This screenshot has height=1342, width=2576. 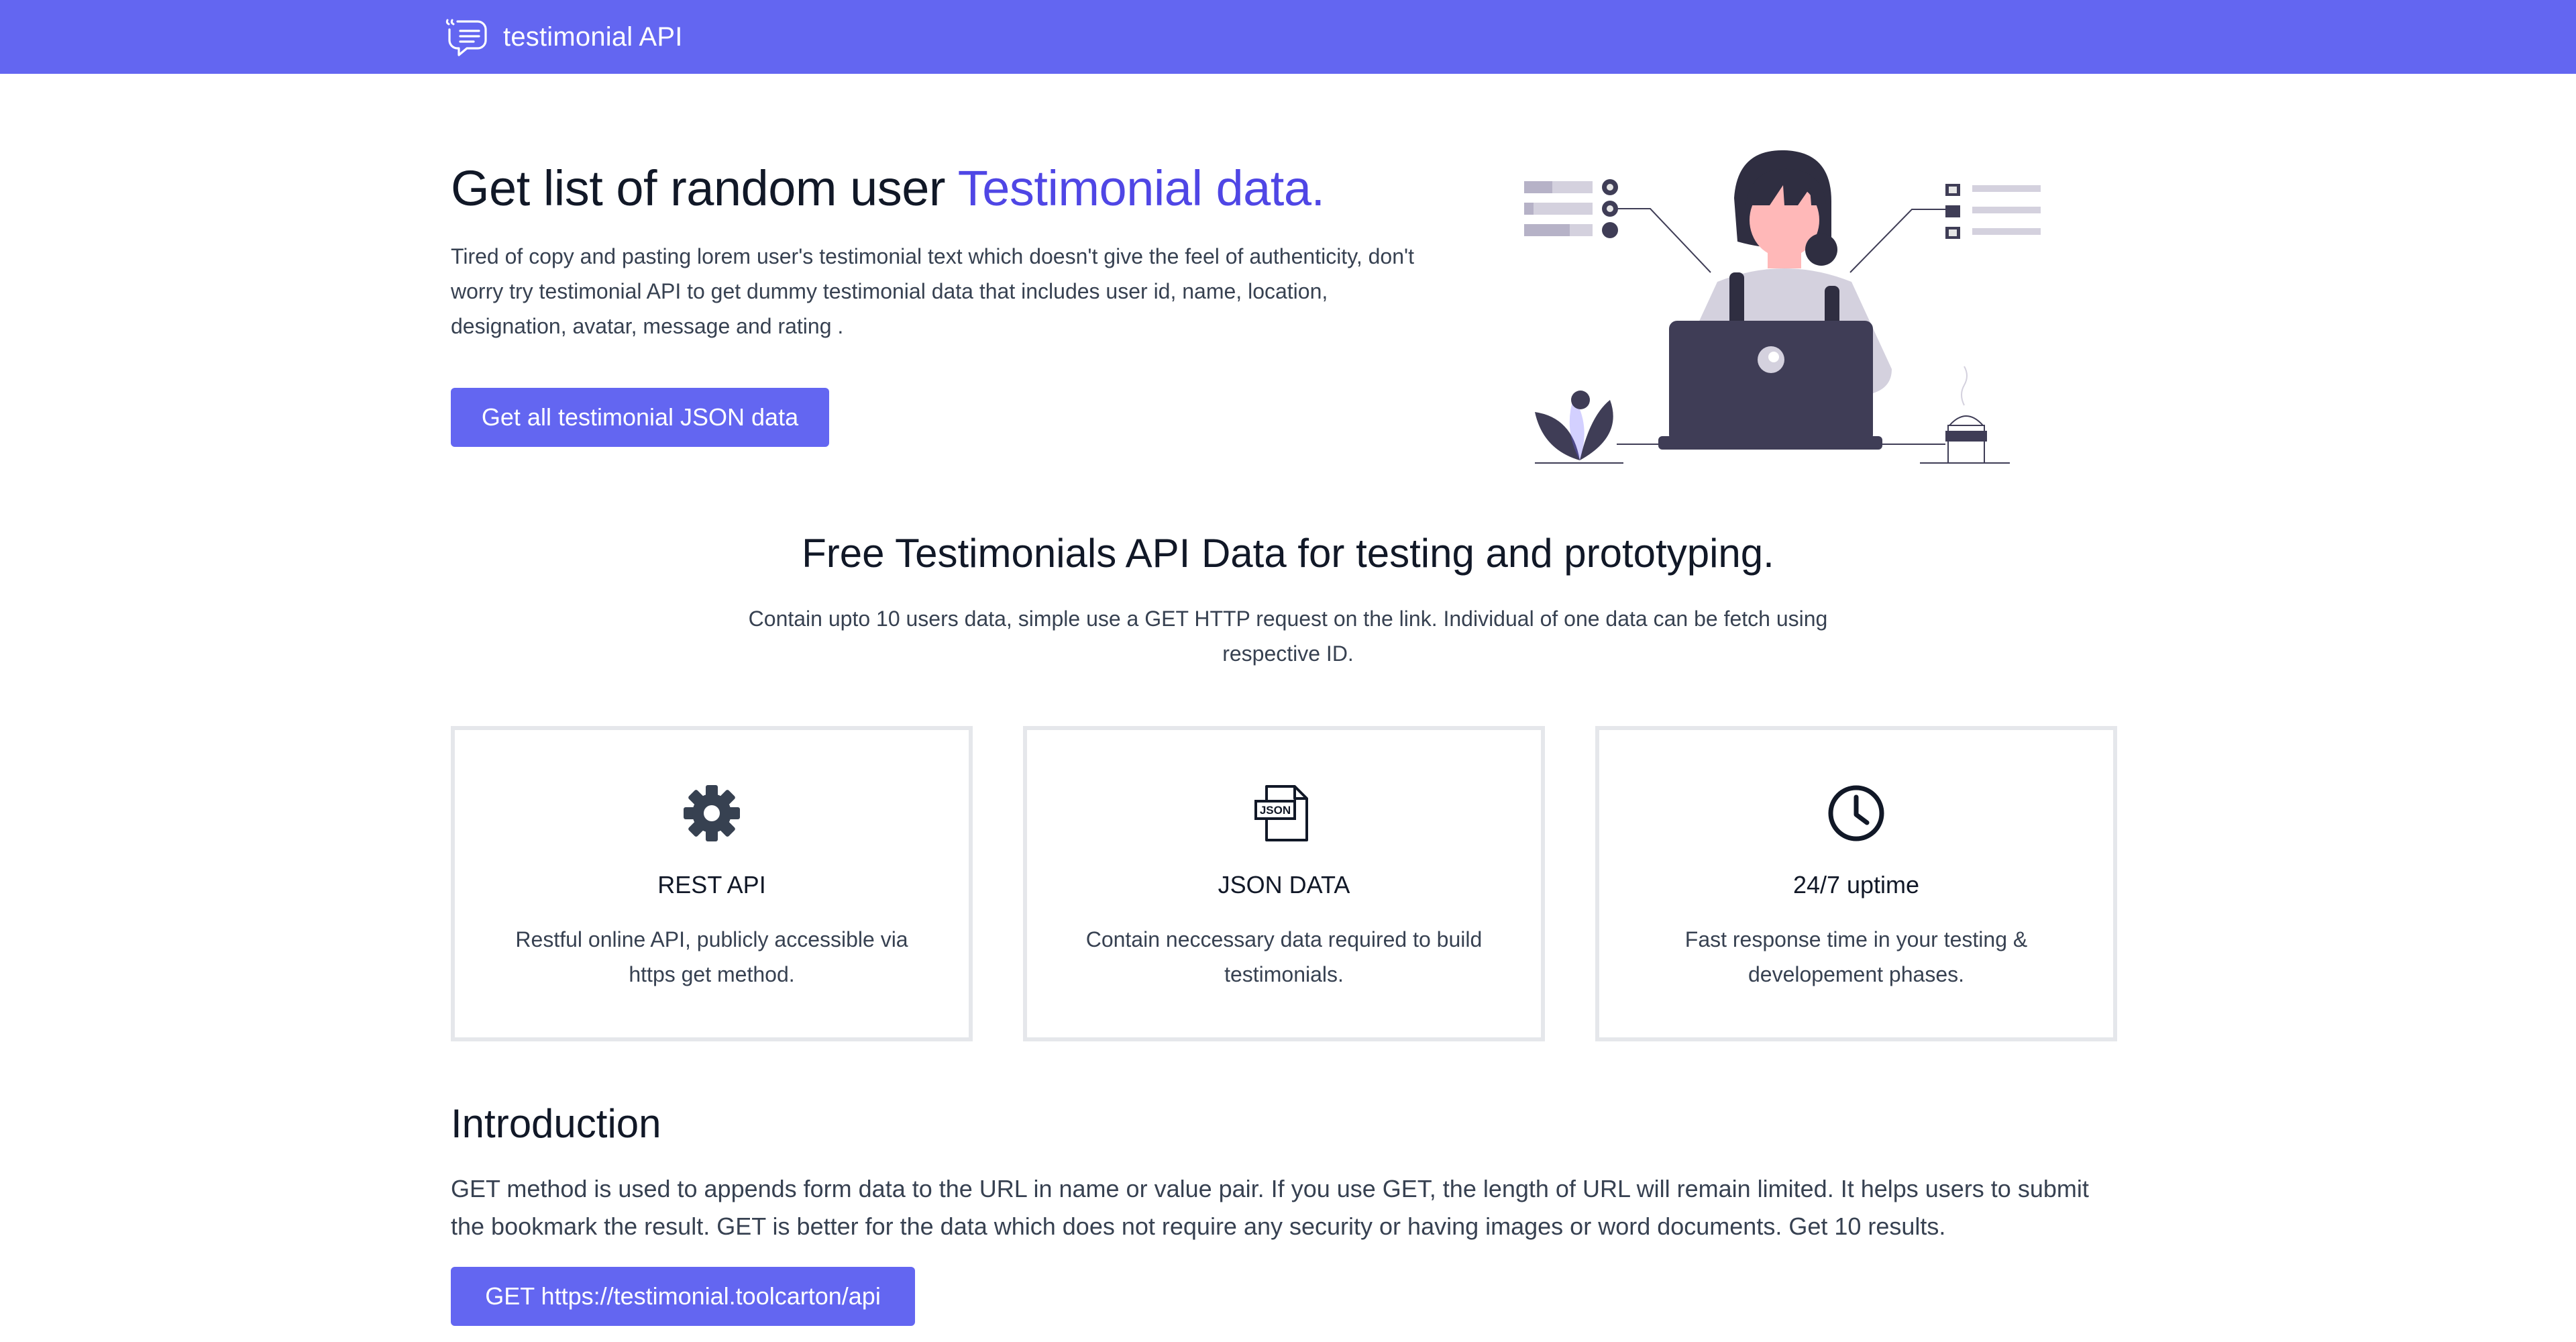 What do you see at coordinates (466, 37) in the screenshot?
I see `speech-bubble-quote-icon` at bounding box center [466, 37].